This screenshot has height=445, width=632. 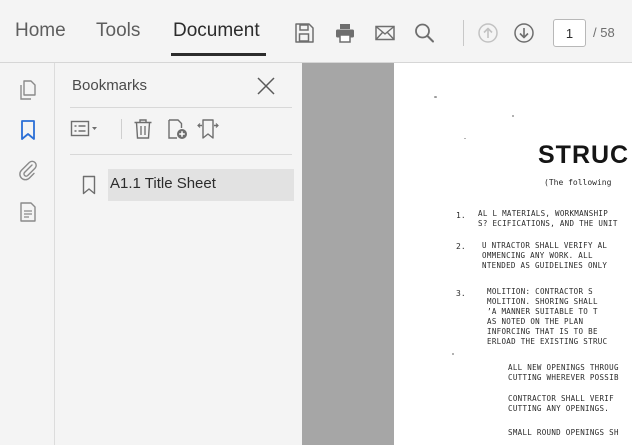 I want to click on tab-document: Document, so click(x=216, y=31).